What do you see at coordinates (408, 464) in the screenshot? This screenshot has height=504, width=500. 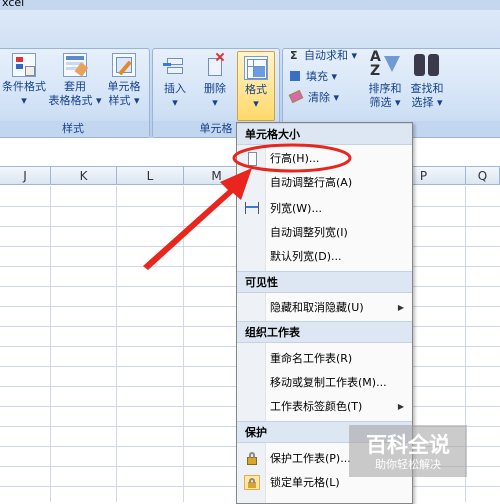 I see `watermark-subtitle: 助你轻松解决` at bounding box center [408, 464].